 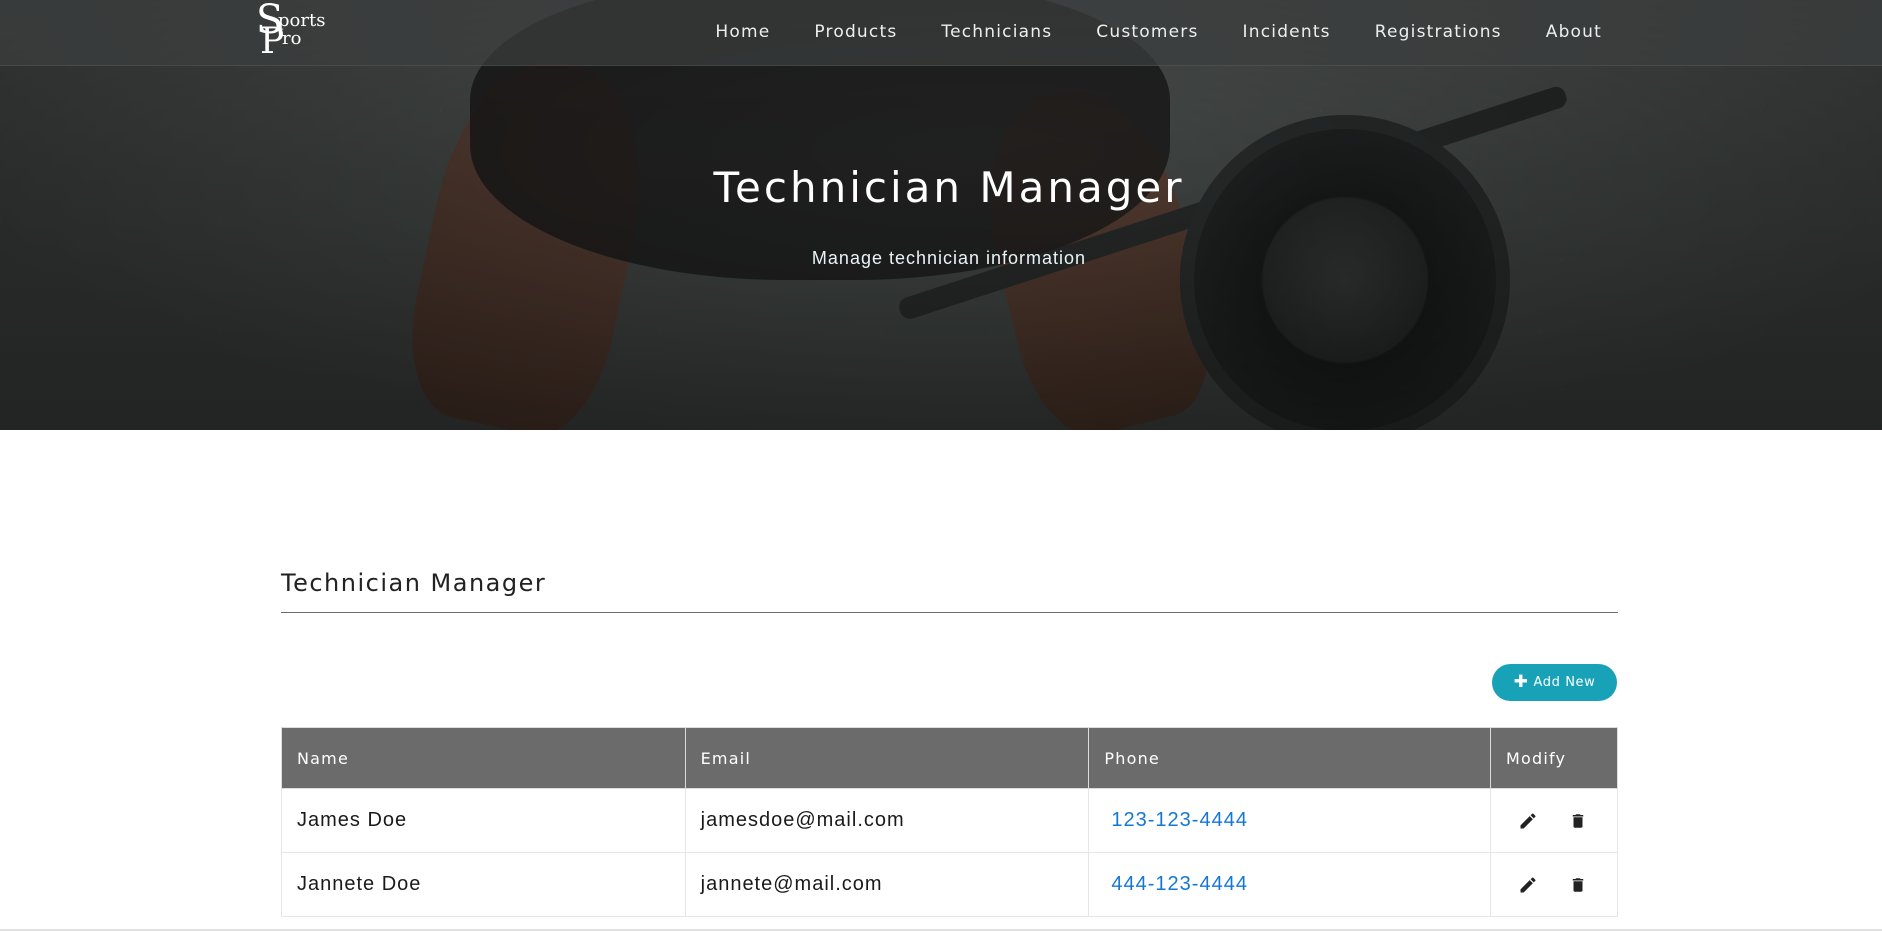 I want to click on nav-item-incidents: Incidents, so click(x=1287, y=32).